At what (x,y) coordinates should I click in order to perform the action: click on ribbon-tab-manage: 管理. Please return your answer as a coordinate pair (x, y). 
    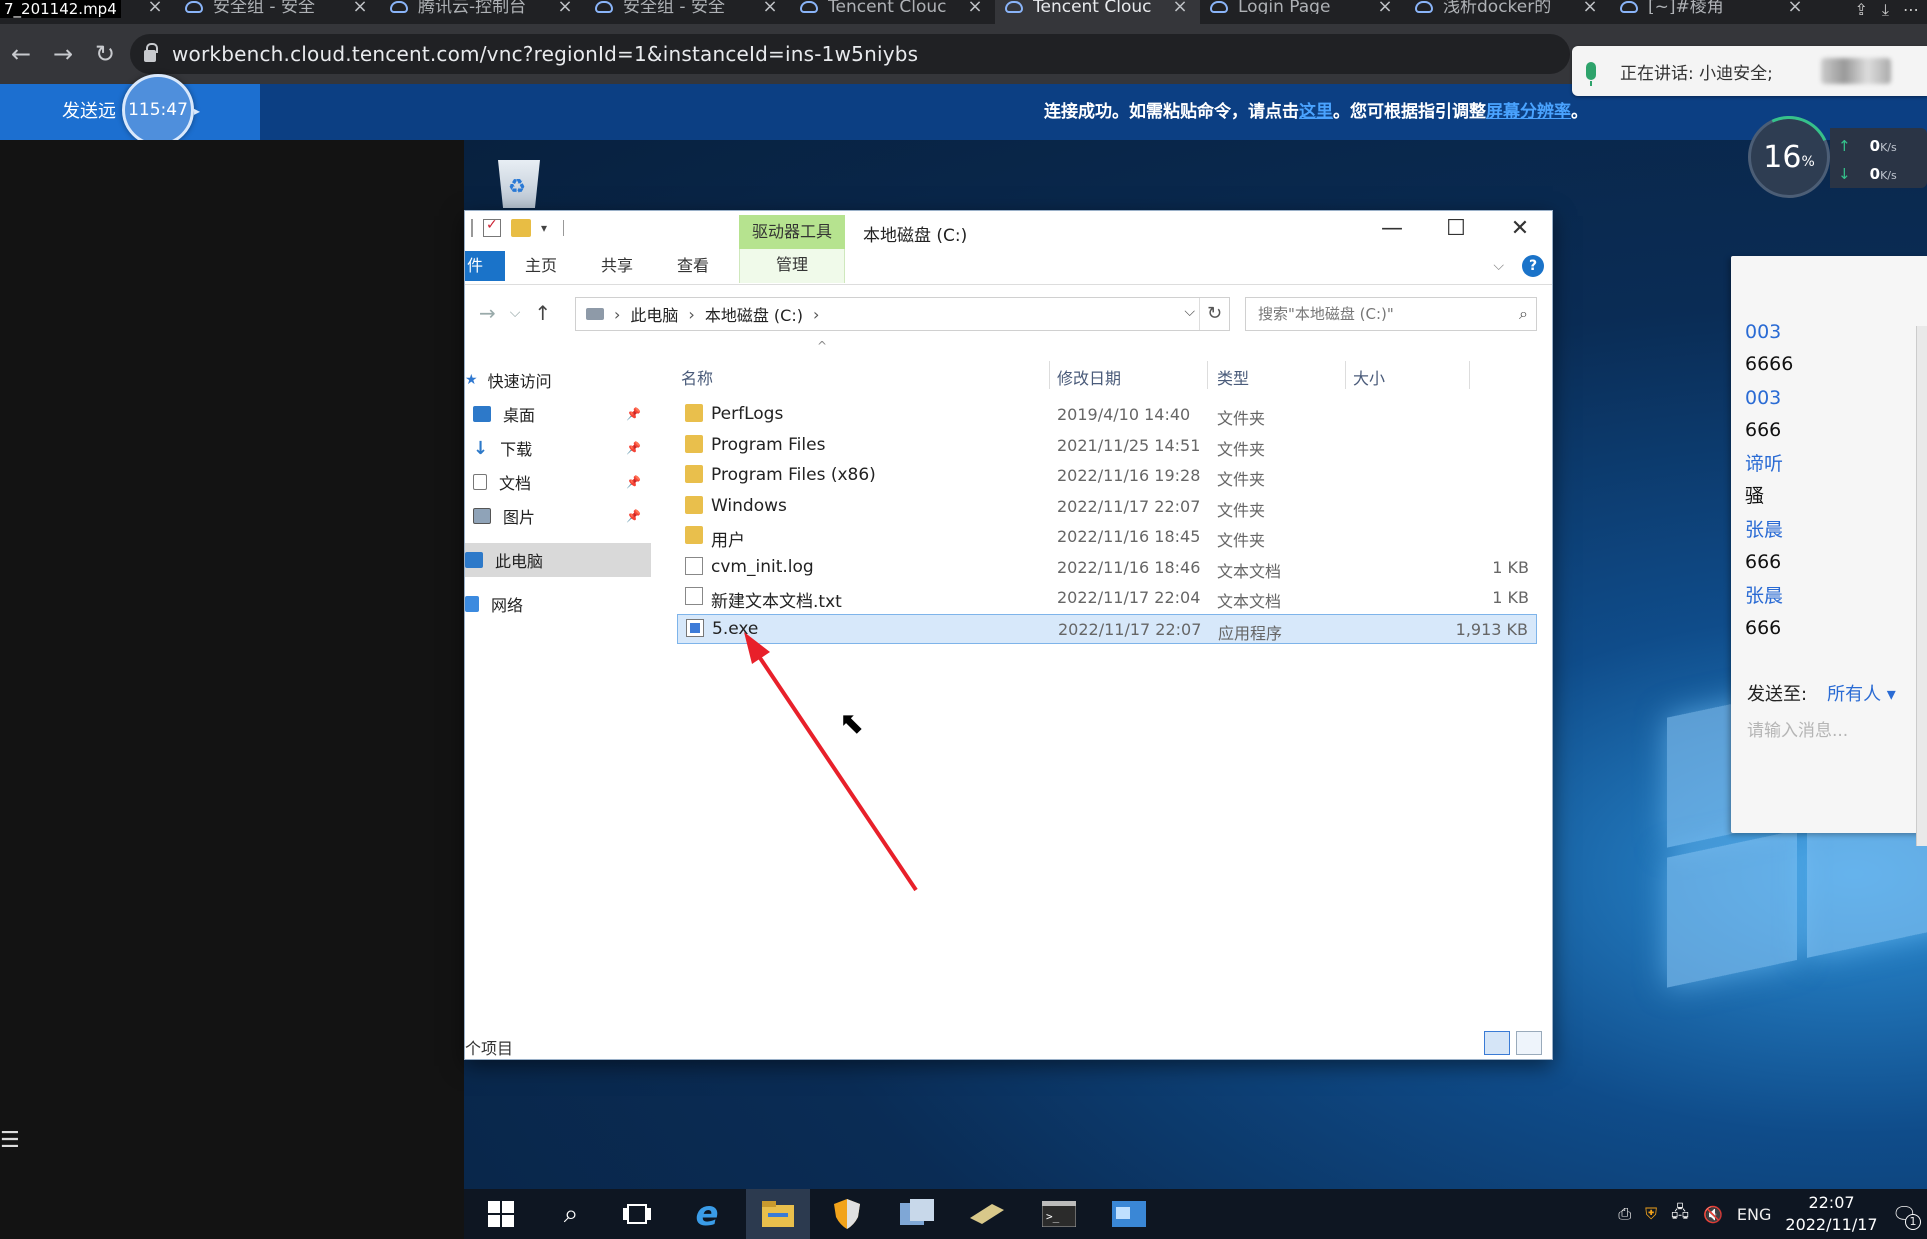
    Looking at the image, I should click on (792, 266).